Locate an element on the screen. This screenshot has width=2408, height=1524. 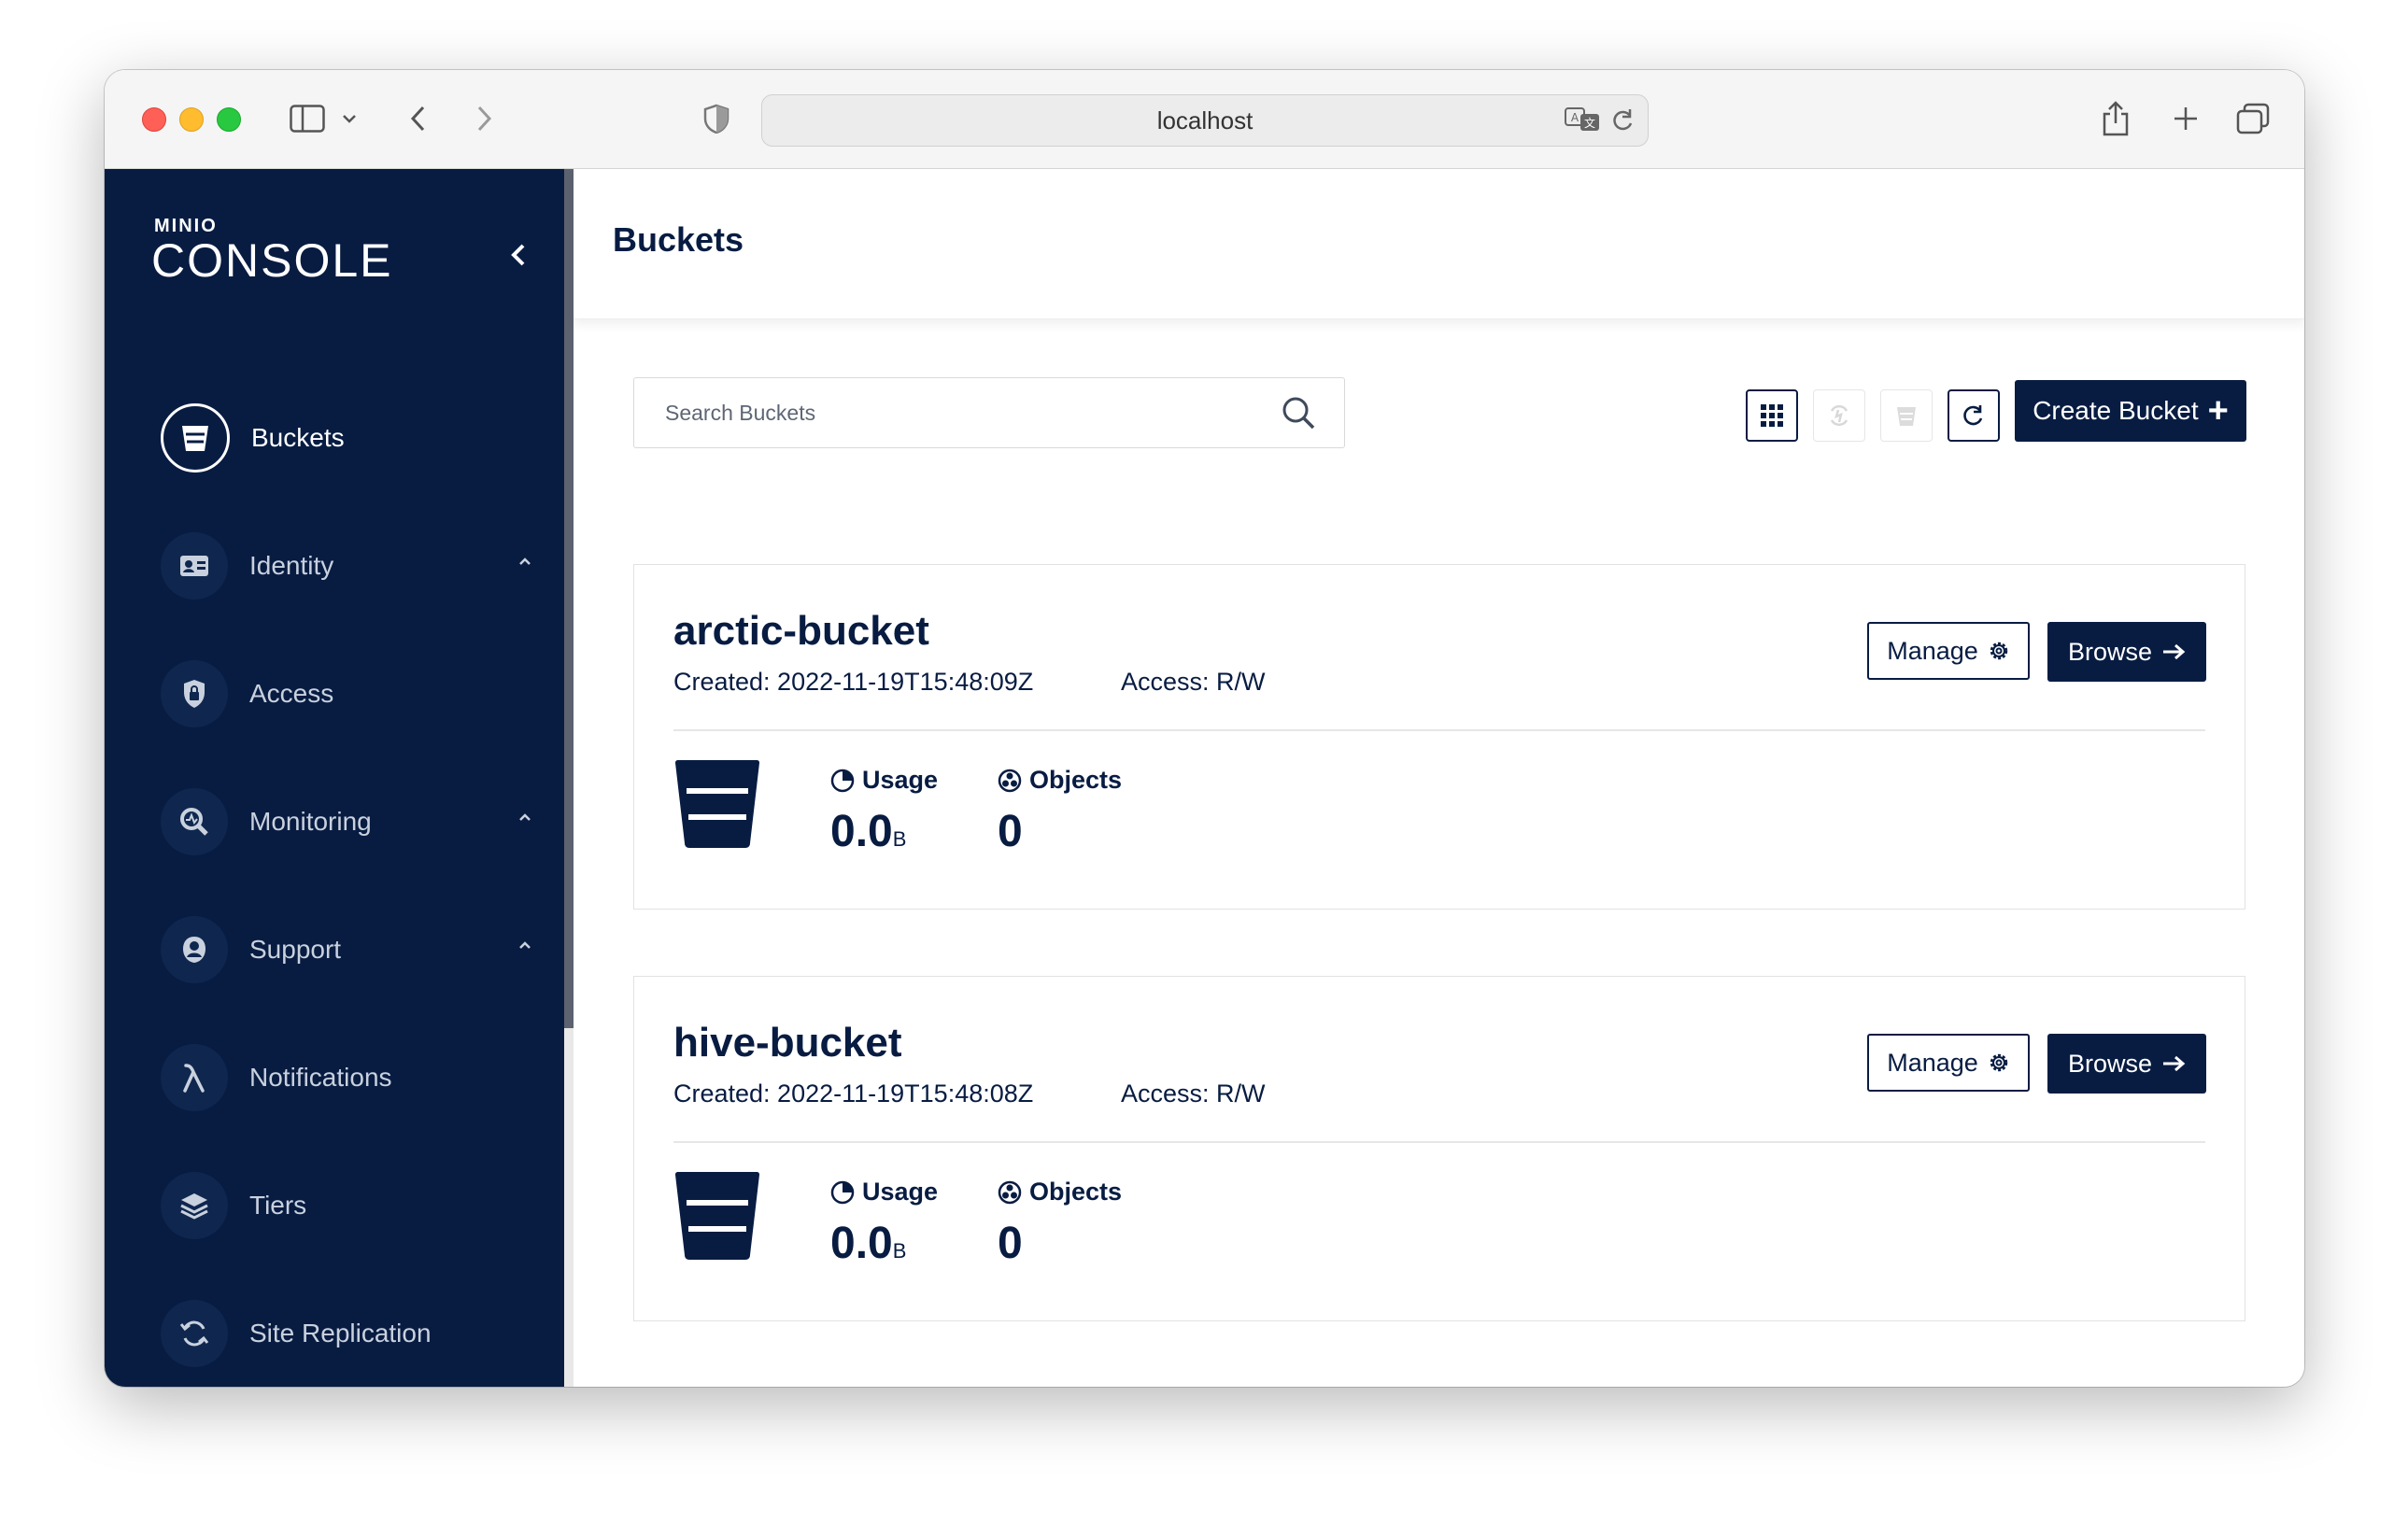
sidebar-item-identity: Identity is located at coordinates (357, 566).